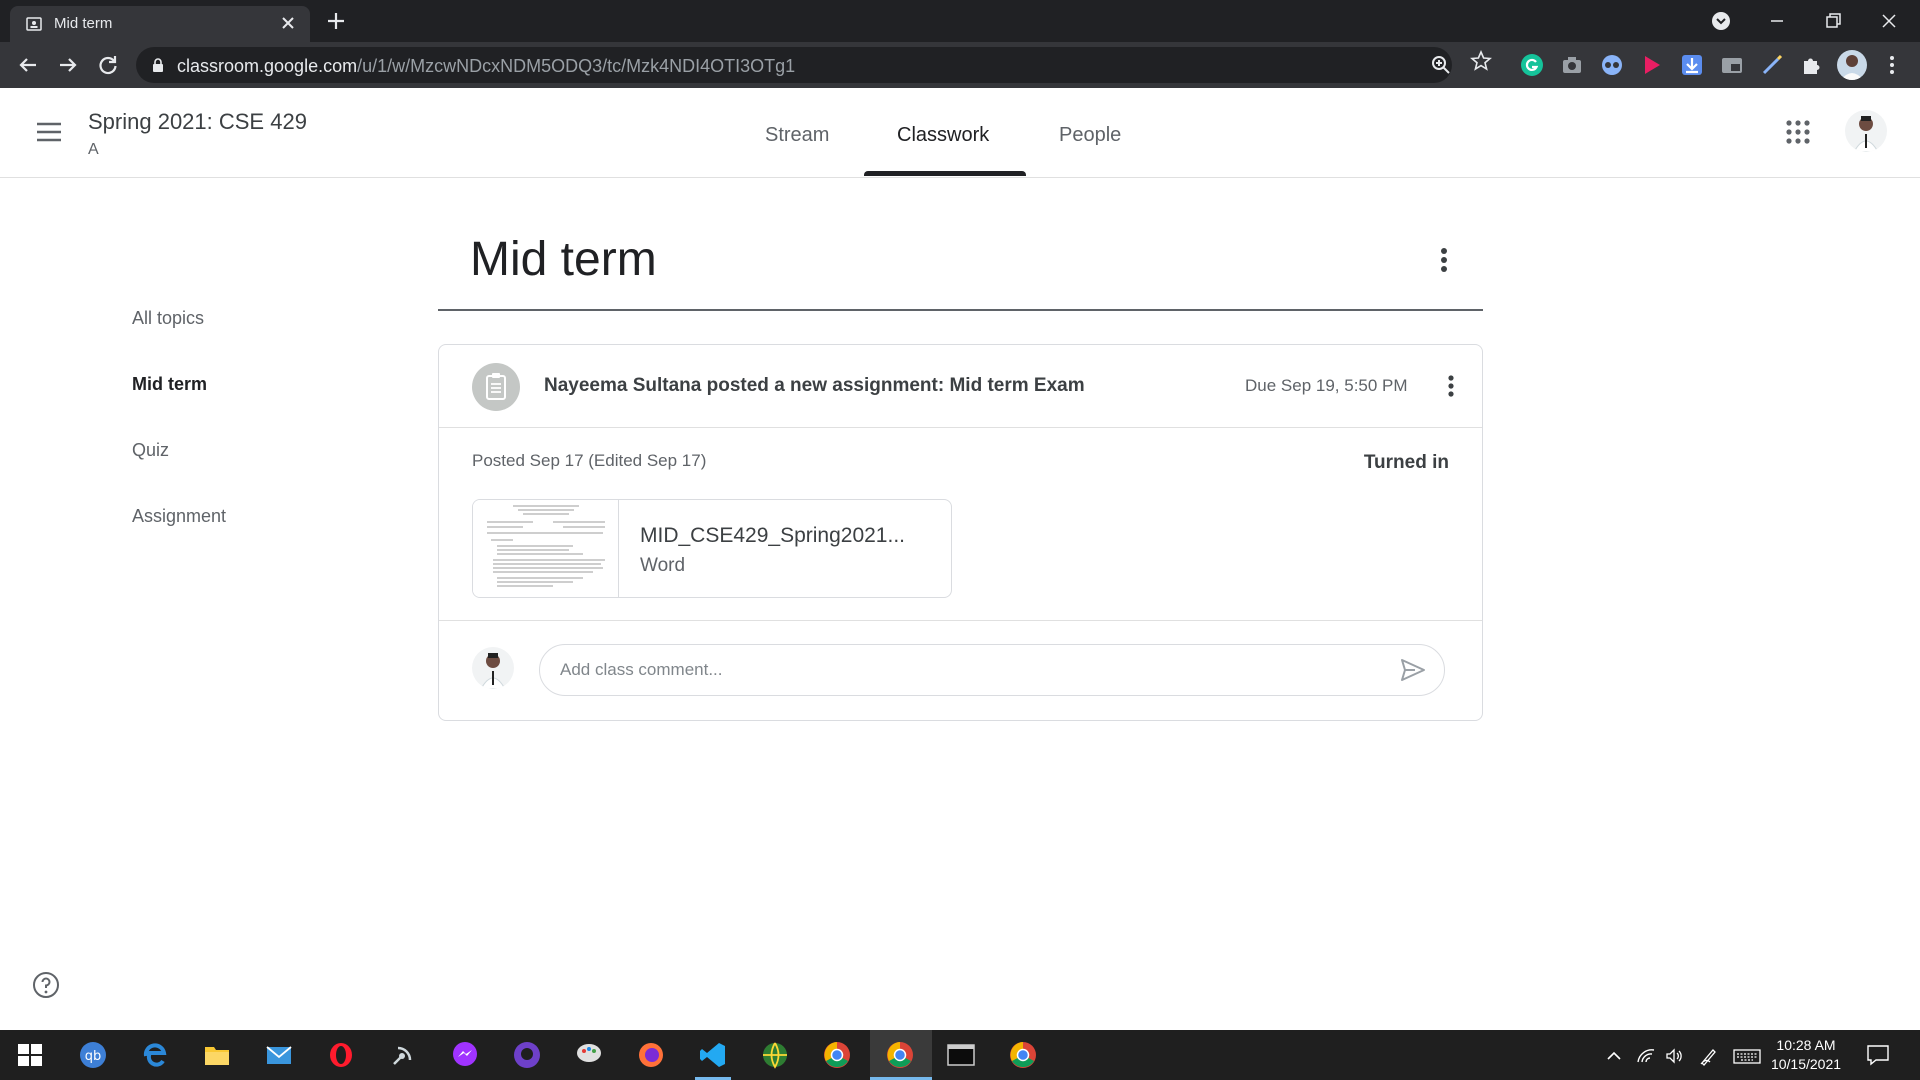 The image size is (1920, 1080). Describe the element at coordinates (945, 173) in the screenshot. I see `active-tab-indicator` at that location.